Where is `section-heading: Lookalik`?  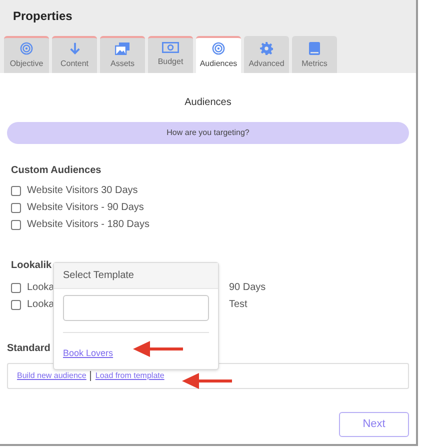
section-heading: Lookalik is located at coordinates (32, 266).